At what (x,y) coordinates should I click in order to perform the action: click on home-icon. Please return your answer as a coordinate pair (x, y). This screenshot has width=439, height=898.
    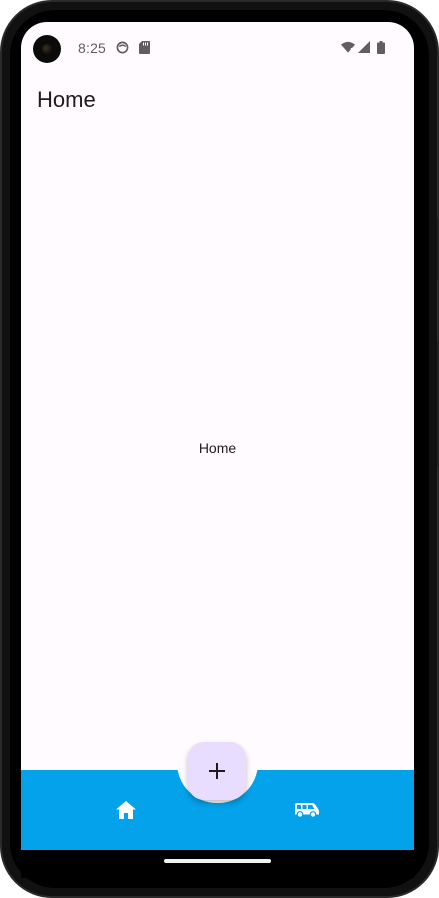
    Looking at the image, I should click on (126, 810).